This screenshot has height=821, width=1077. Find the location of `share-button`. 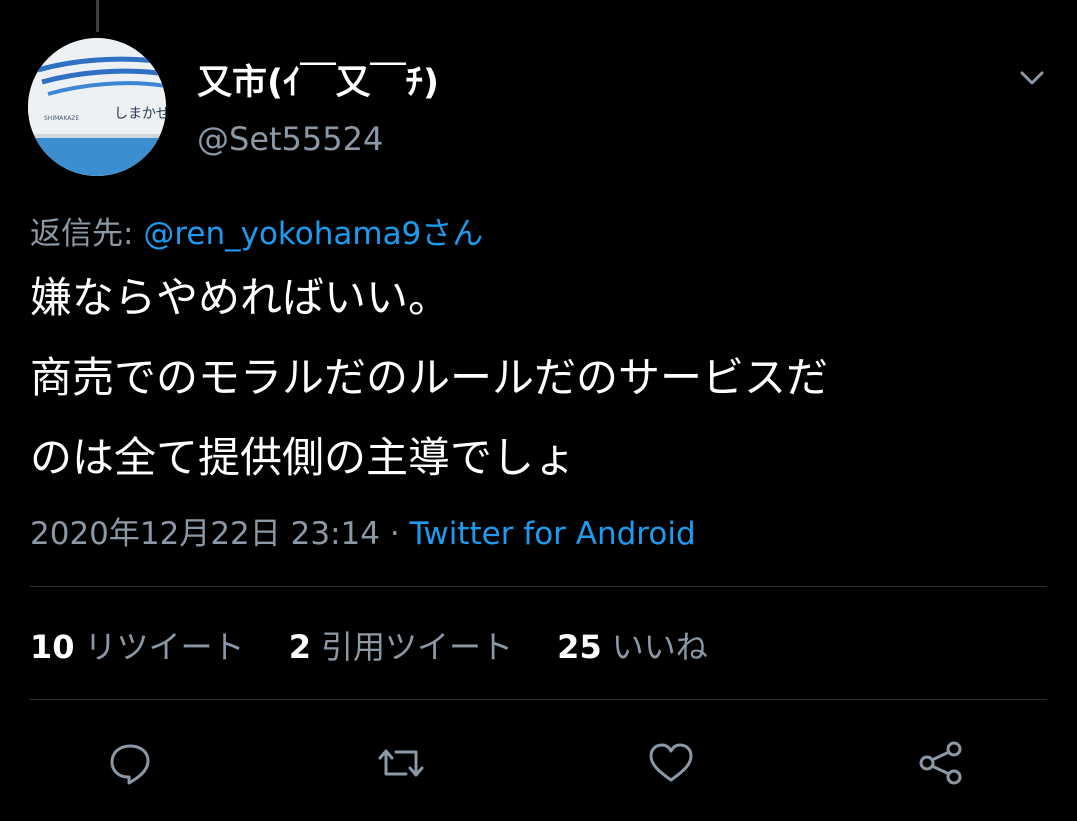

share-button is located at coordinates (941, 763).